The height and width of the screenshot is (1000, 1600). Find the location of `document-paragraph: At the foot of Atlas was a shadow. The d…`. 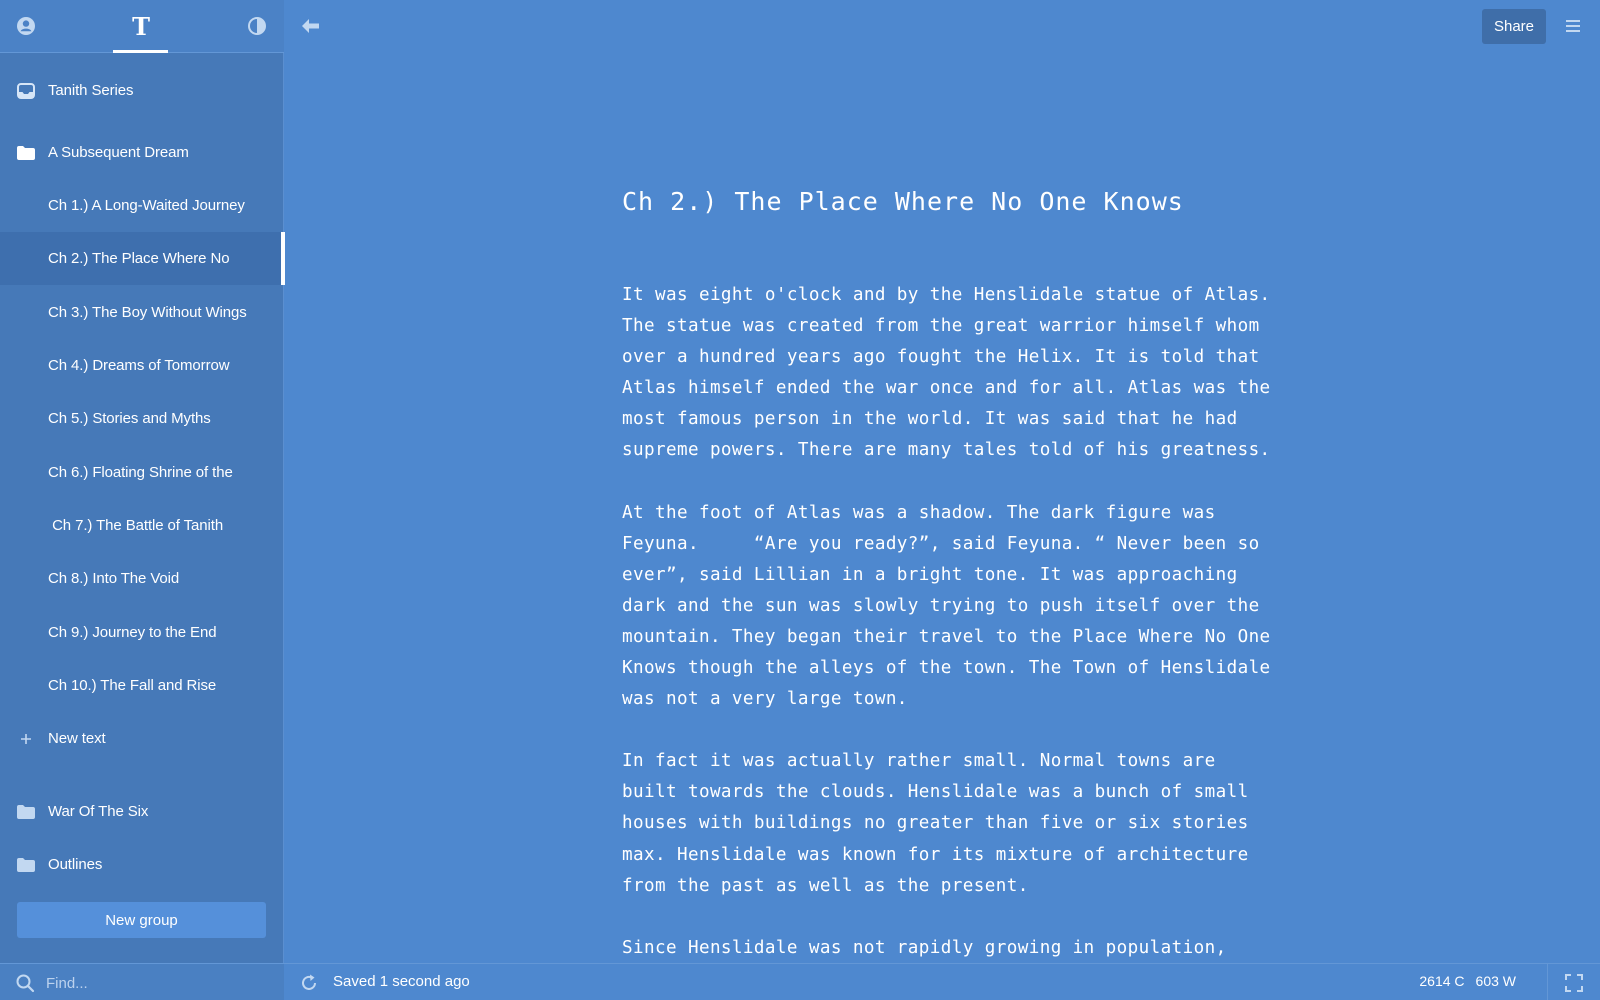

document-paragraph: At the foot of Atlas was a shadow. The d… is located at coordinates (962, 607).